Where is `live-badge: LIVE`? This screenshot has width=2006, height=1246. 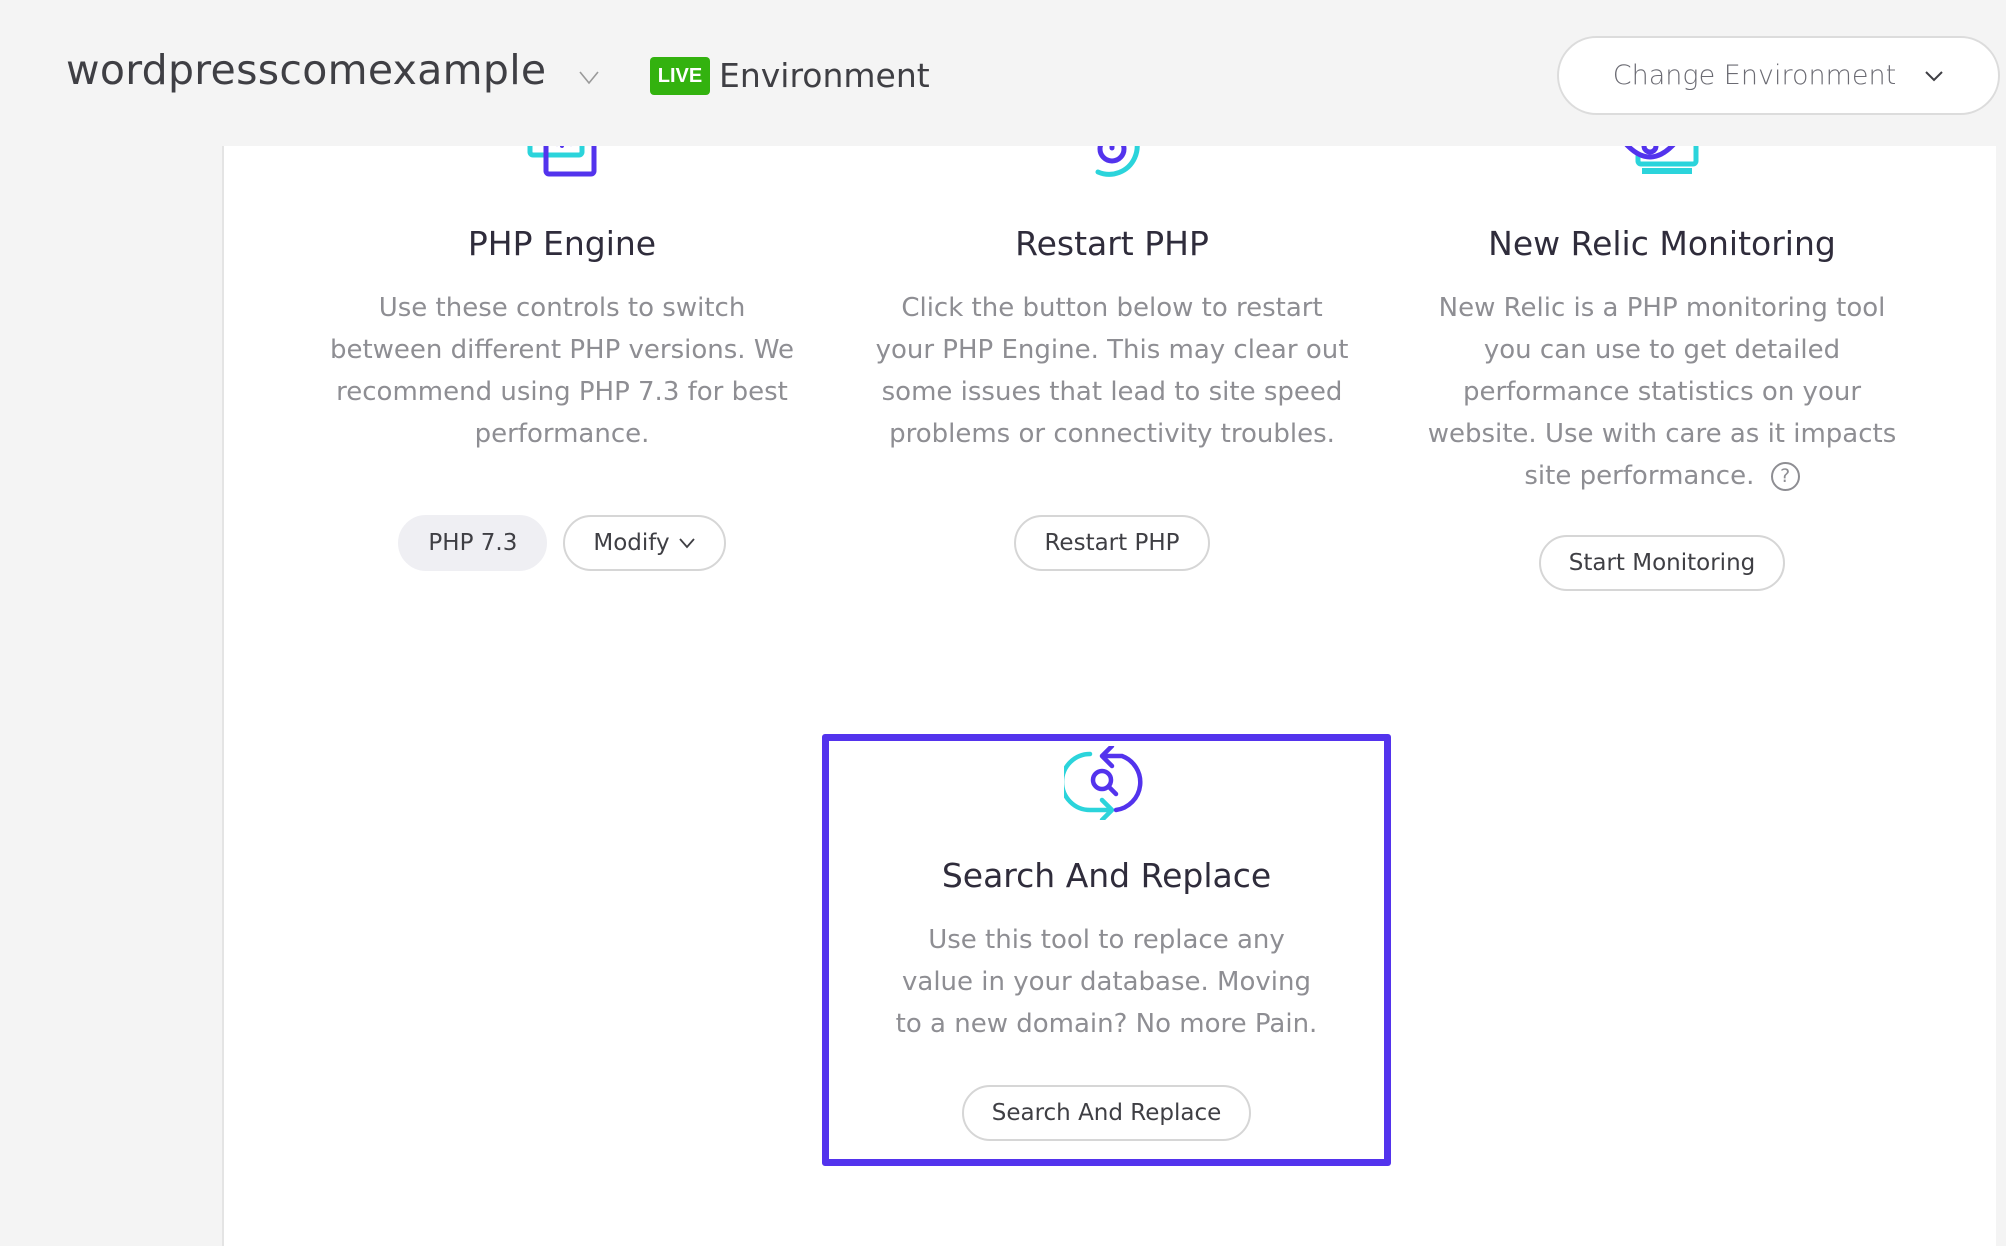
live-badge: LIVE is located at coordinates (680, 76).